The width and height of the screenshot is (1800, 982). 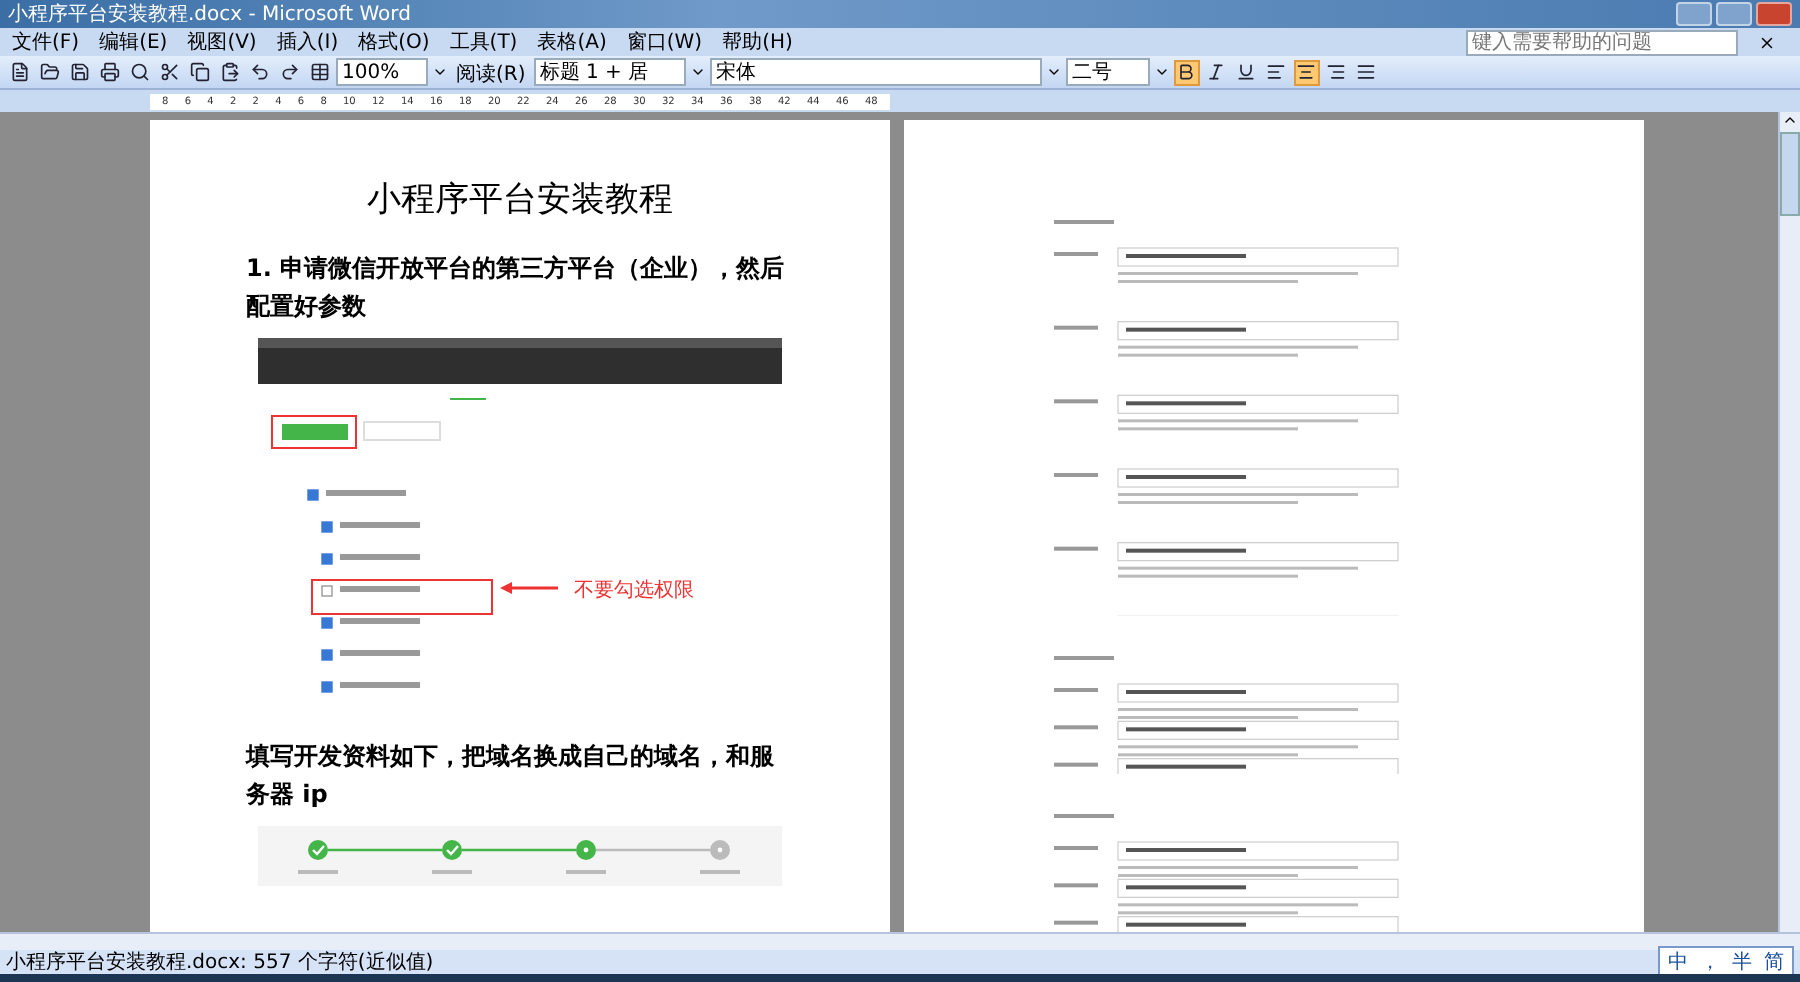 I want to click on undo-button, so click(x=259, y=72).